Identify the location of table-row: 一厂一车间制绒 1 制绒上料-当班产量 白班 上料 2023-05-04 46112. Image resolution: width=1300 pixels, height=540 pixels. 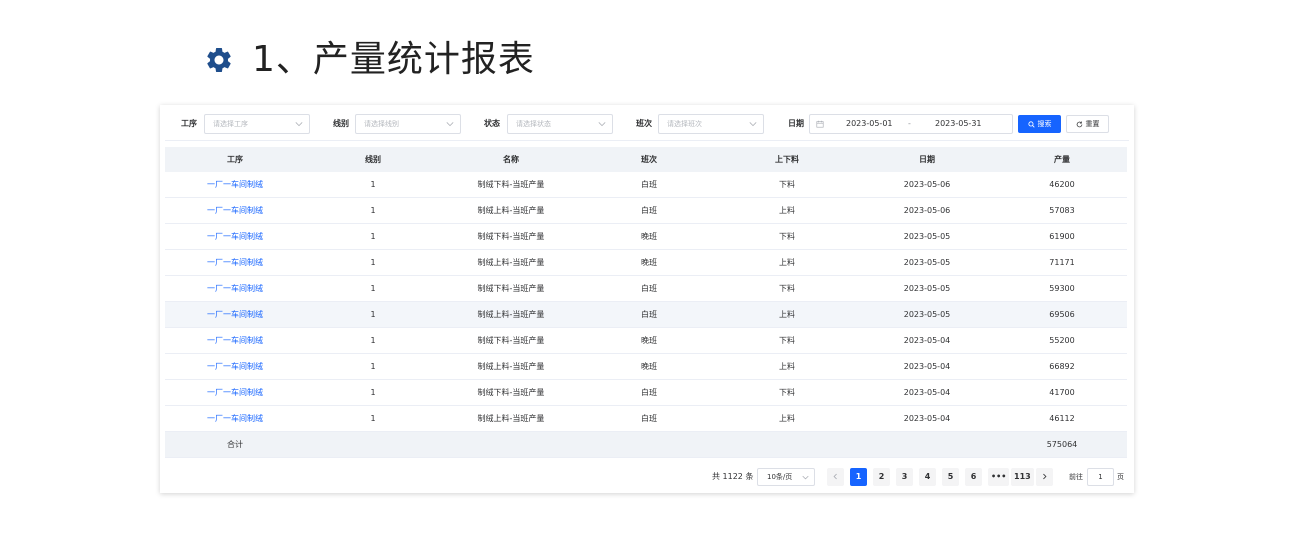
(646, 418).